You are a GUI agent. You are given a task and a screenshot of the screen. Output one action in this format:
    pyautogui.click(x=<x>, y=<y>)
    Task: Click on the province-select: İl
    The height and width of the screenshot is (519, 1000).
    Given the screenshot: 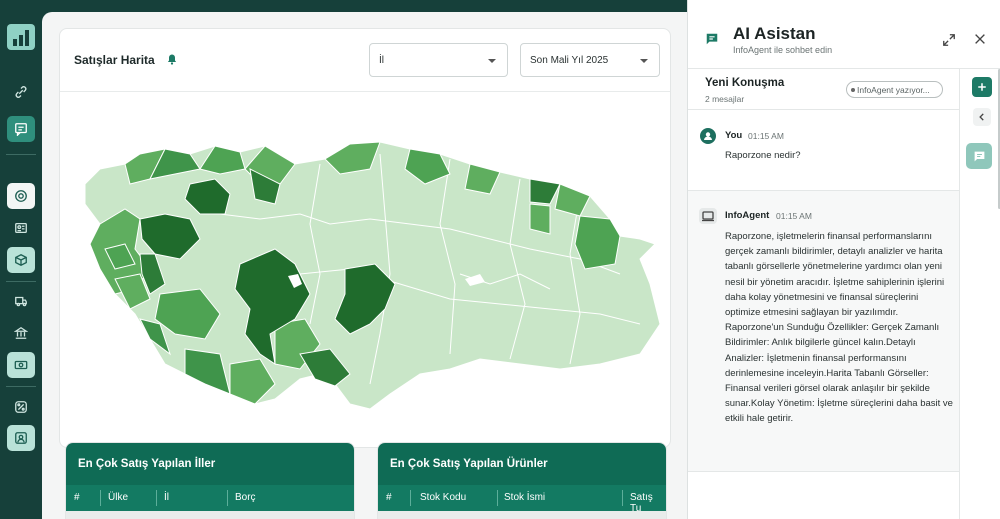 What is the action you would take?
    pyautogui.click(x=438, y=60)
    